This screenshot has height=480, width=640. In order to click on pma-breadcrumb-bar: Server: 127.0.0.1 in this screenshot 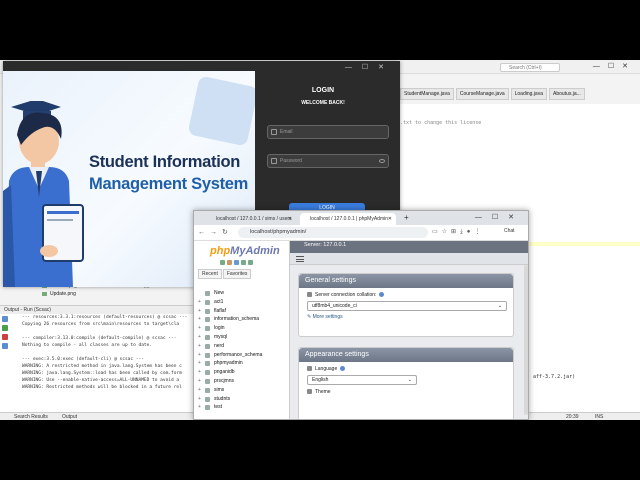, I will do `click(409, 247)`.